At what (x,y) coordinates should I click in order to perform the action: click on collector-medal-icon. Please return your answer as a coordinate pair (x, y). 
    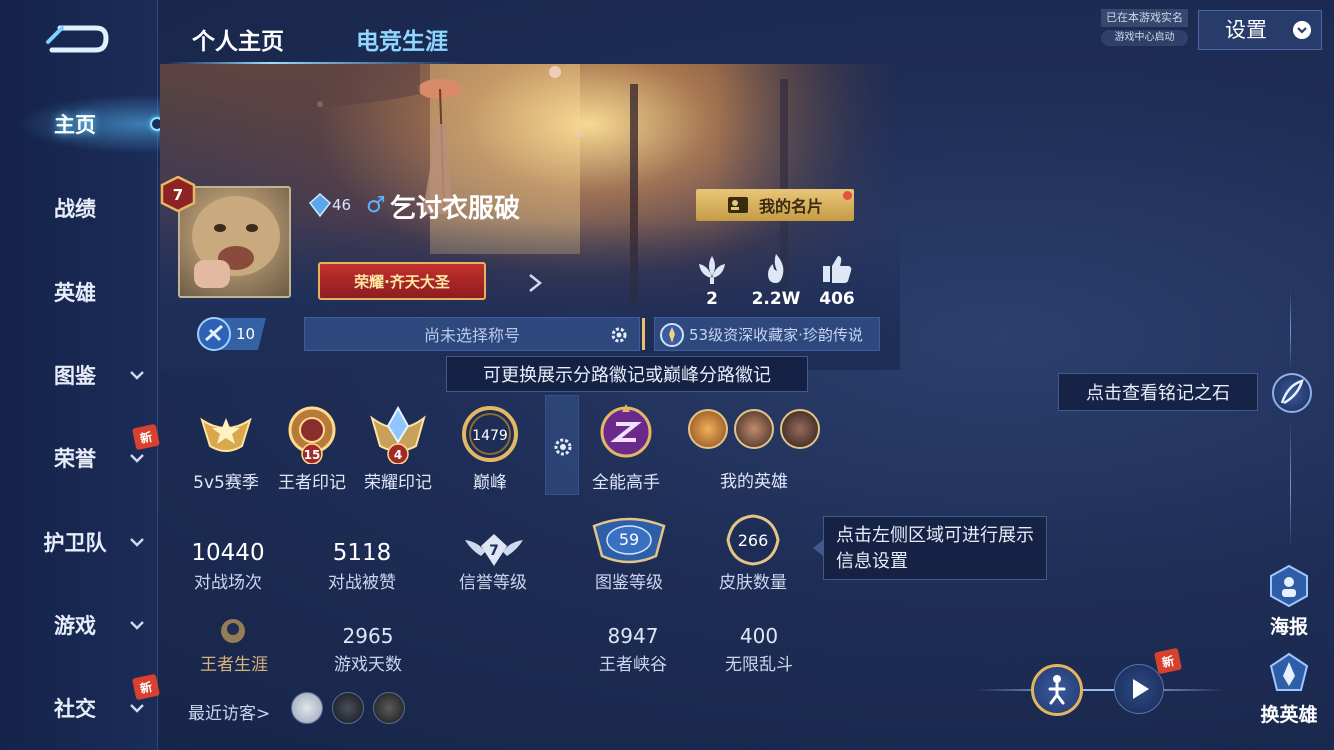
    Looking at the image, I should click on (672, 335).